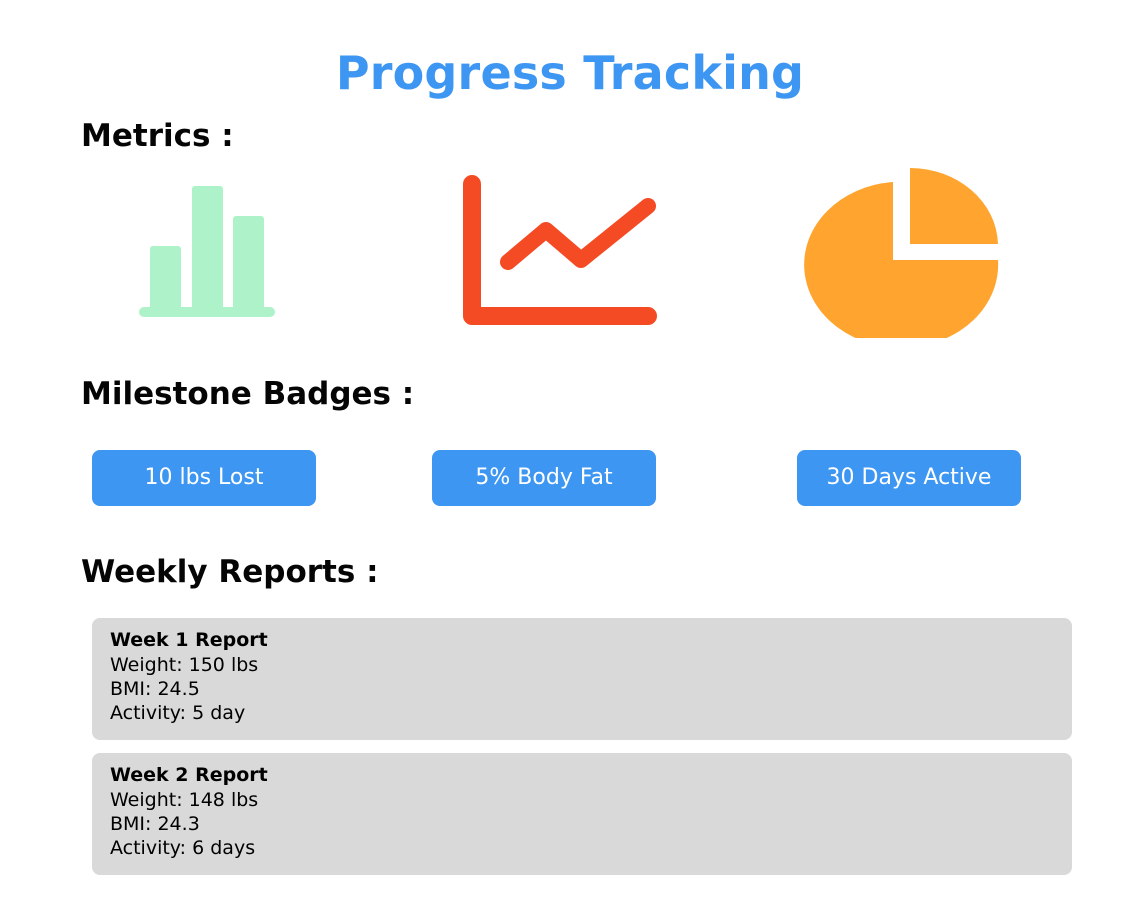 The width and height of the screenshot is (1140, 900). What do you see at coordinates (207, 248) in the screenshot?
I see `bar-chart-bar-tall` at bounding box center [207, 248].